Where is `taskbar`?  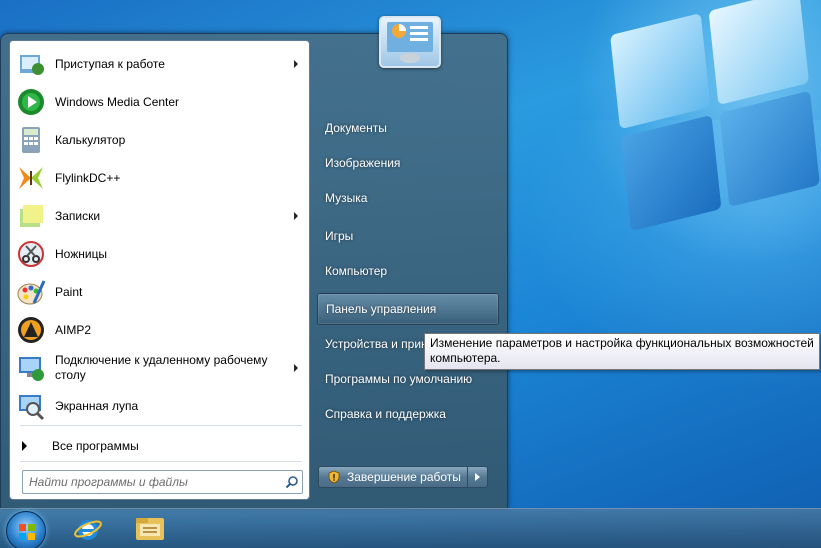 taskbar is located at coordinates (410, 528).